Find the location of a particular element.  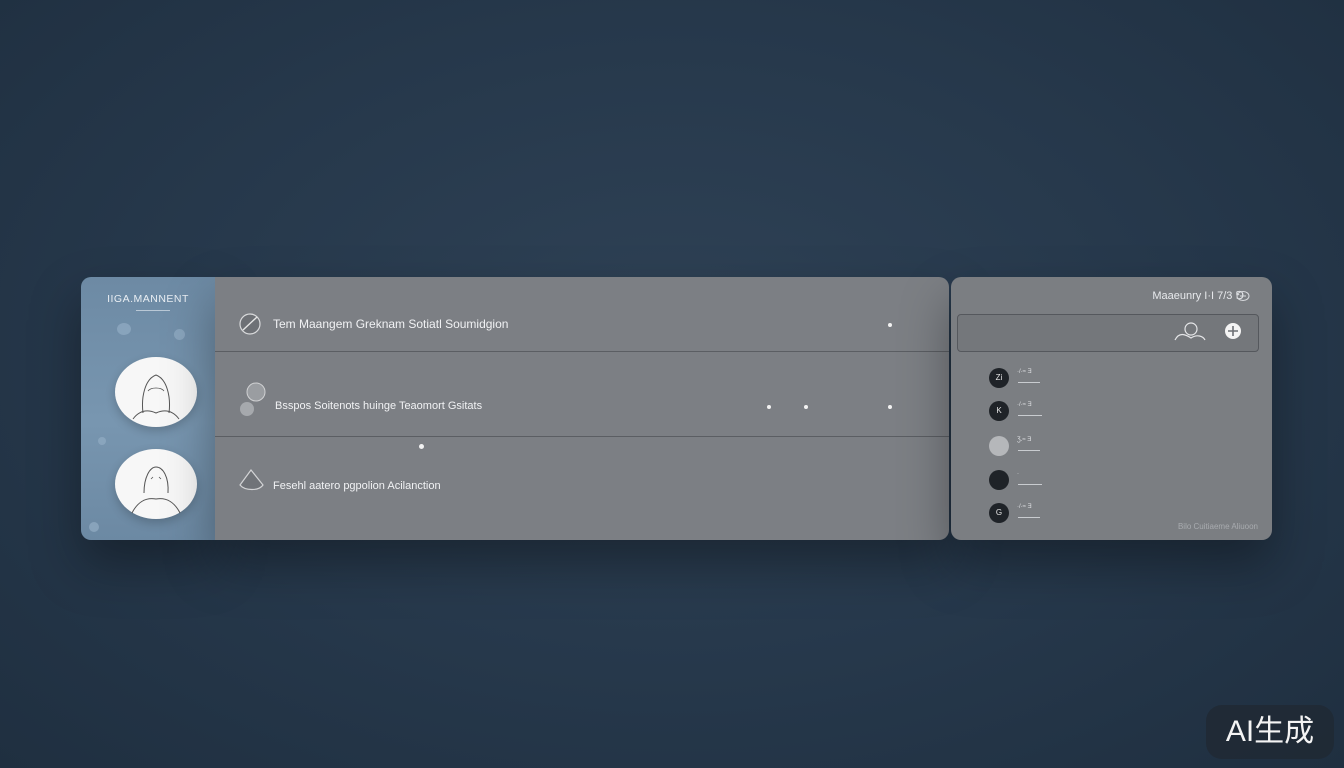

sidebar: IIGA.MANNENT is located at coordinates (148, 408).